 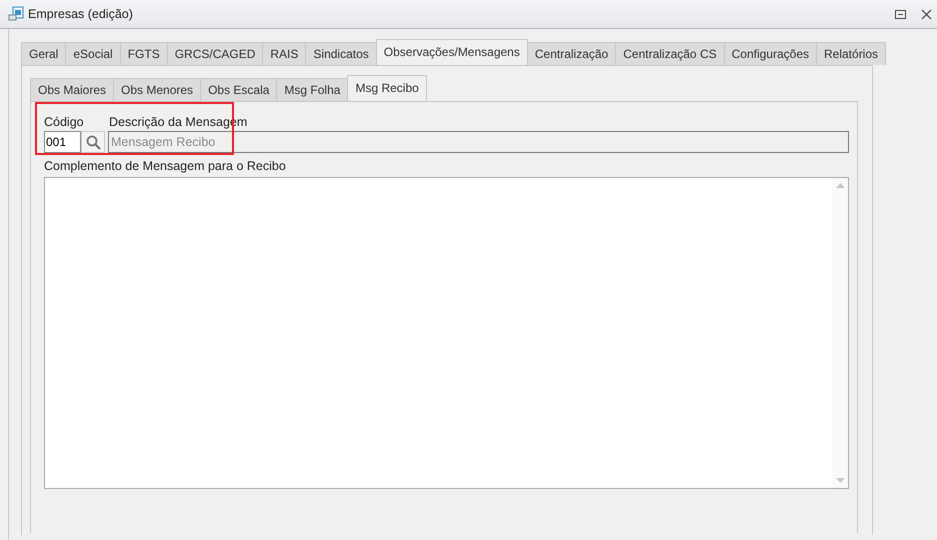 I want to click on tab: Obs Menores, so click(x=157, y=89).